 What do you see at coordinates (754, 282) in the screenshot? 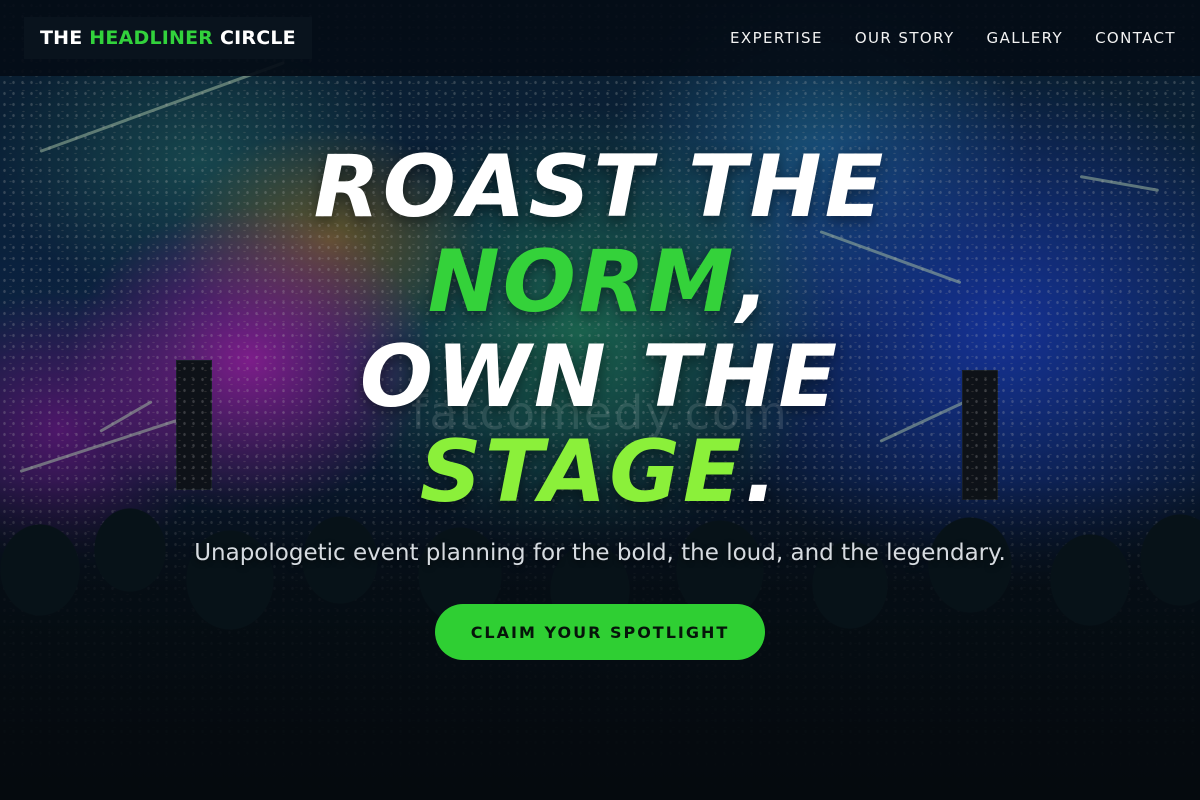
I see `headline-comma: ,` at bounding box center [754, 282].